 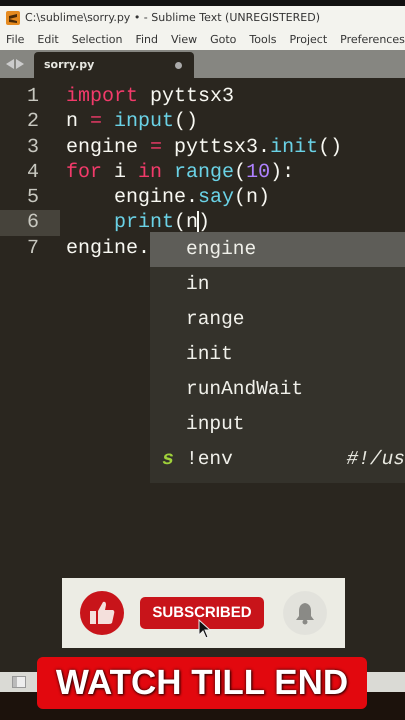 What do you see at coordinates (33, 97) in the screenshot?
I see `line-number: 1` at bounding box center [33, 97].